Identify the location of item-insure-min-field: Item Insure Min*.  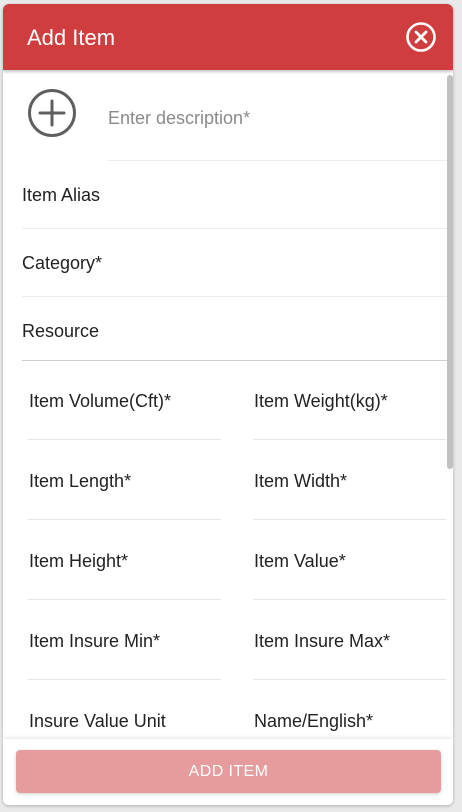
(124, 643).